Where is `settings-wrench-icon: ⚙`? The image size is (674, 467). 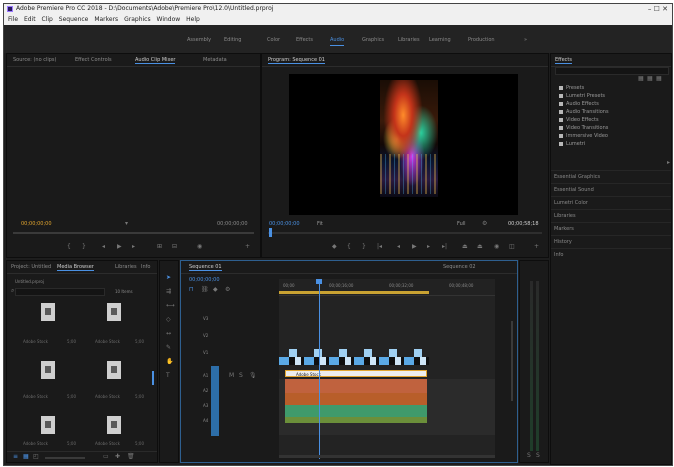 settings-wrench-icon: ⚙ is located at coordinates (484, 224).